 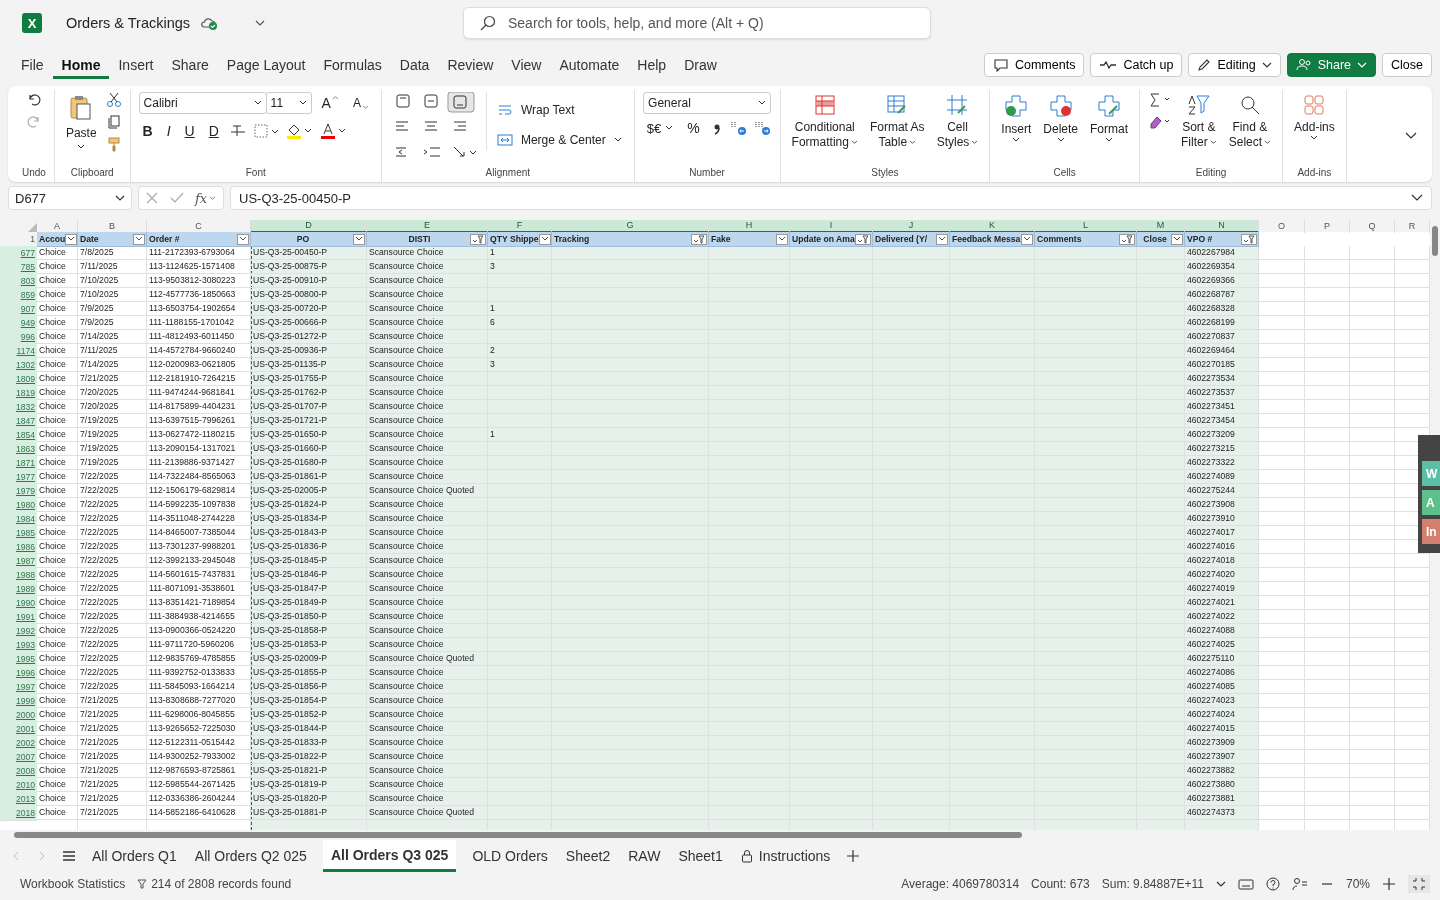 What do you see at coordinates (99, 406) in the screenshot?
I see `table-cell-text: 7/20/2025` at bounding box center [99, 406].